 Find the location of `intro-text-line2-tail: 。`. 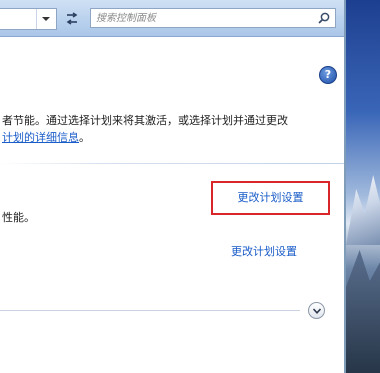

intro-text-line2-tail: 。 is located at coordinates (84, 137).